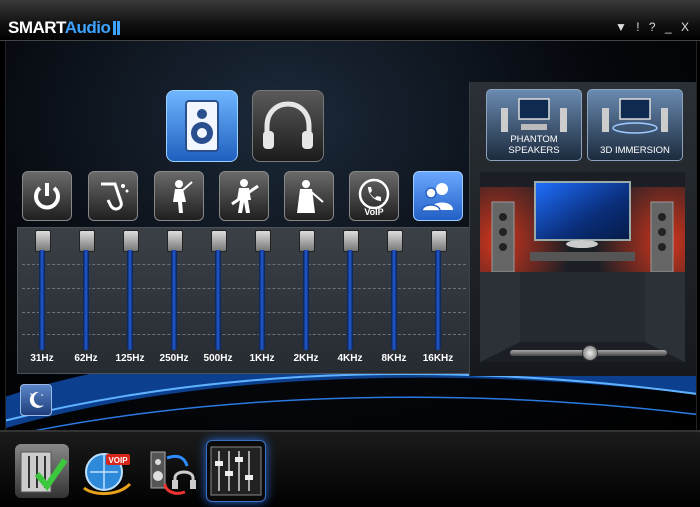 The image size is (700, 507). I want to click on title-bar: SMARTAudio ▼ ! ? _ X, so click(350, 20).